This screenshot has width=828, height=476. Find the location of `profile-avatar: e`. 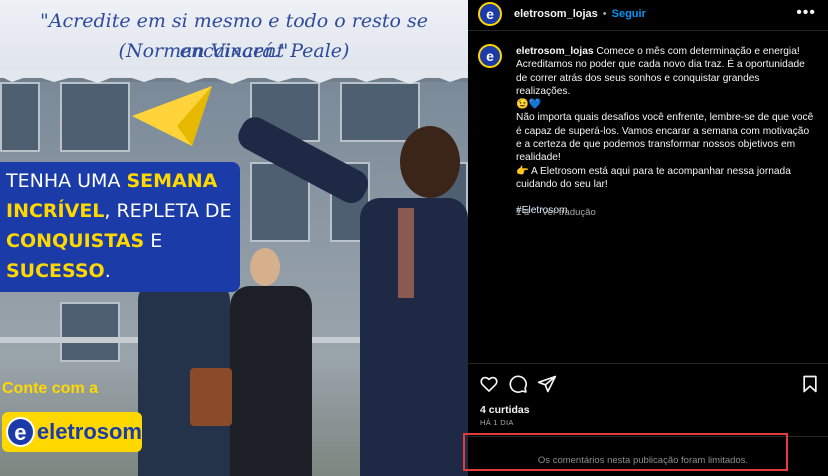

profile-avatar: e is located at coordinates (490, 14).